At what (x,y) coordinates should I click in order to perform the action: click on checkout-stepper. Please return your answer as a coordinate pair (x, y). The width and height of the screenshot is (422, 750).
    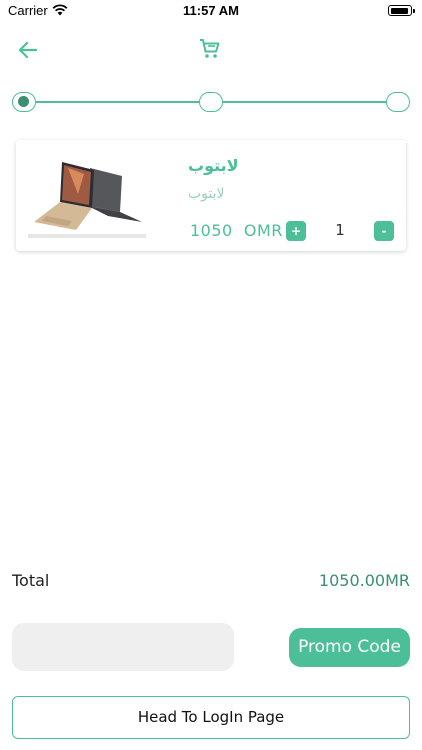
    Looking at the image, I should click on (211, 102).